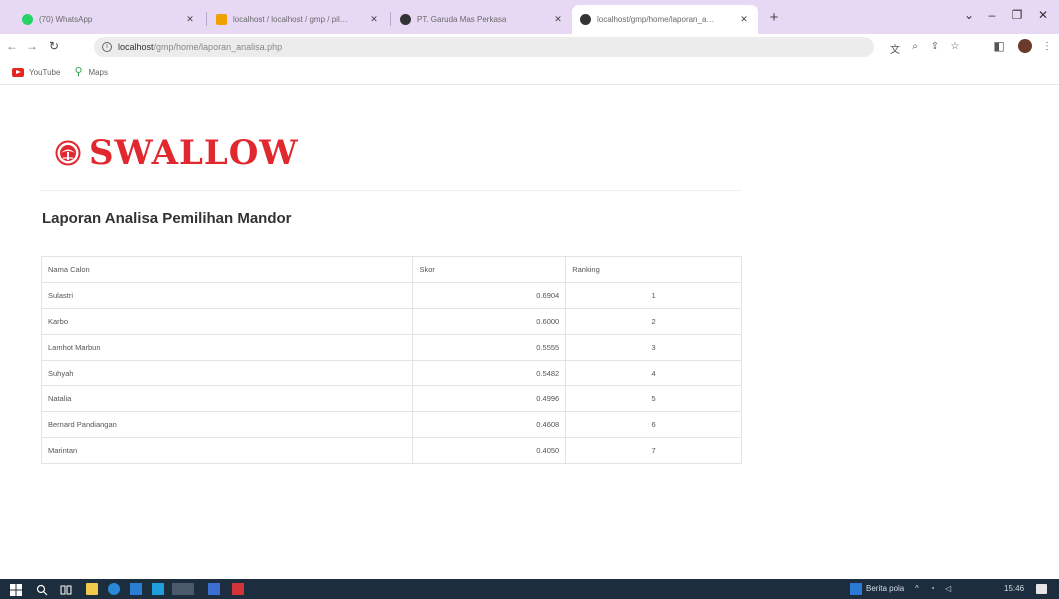 The image size is (1059, 599). What do you see at coordinates (774, 17) in the screenshot?
I see `new-tab-button: +` at bounding box center [774, 17].